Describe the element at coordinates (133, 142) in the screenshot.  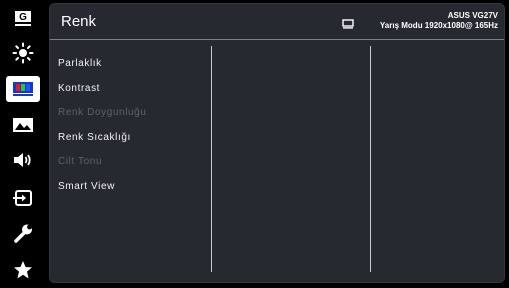
I see `menu-item-color-temperature: Renk Sıcaklığı` at that location.